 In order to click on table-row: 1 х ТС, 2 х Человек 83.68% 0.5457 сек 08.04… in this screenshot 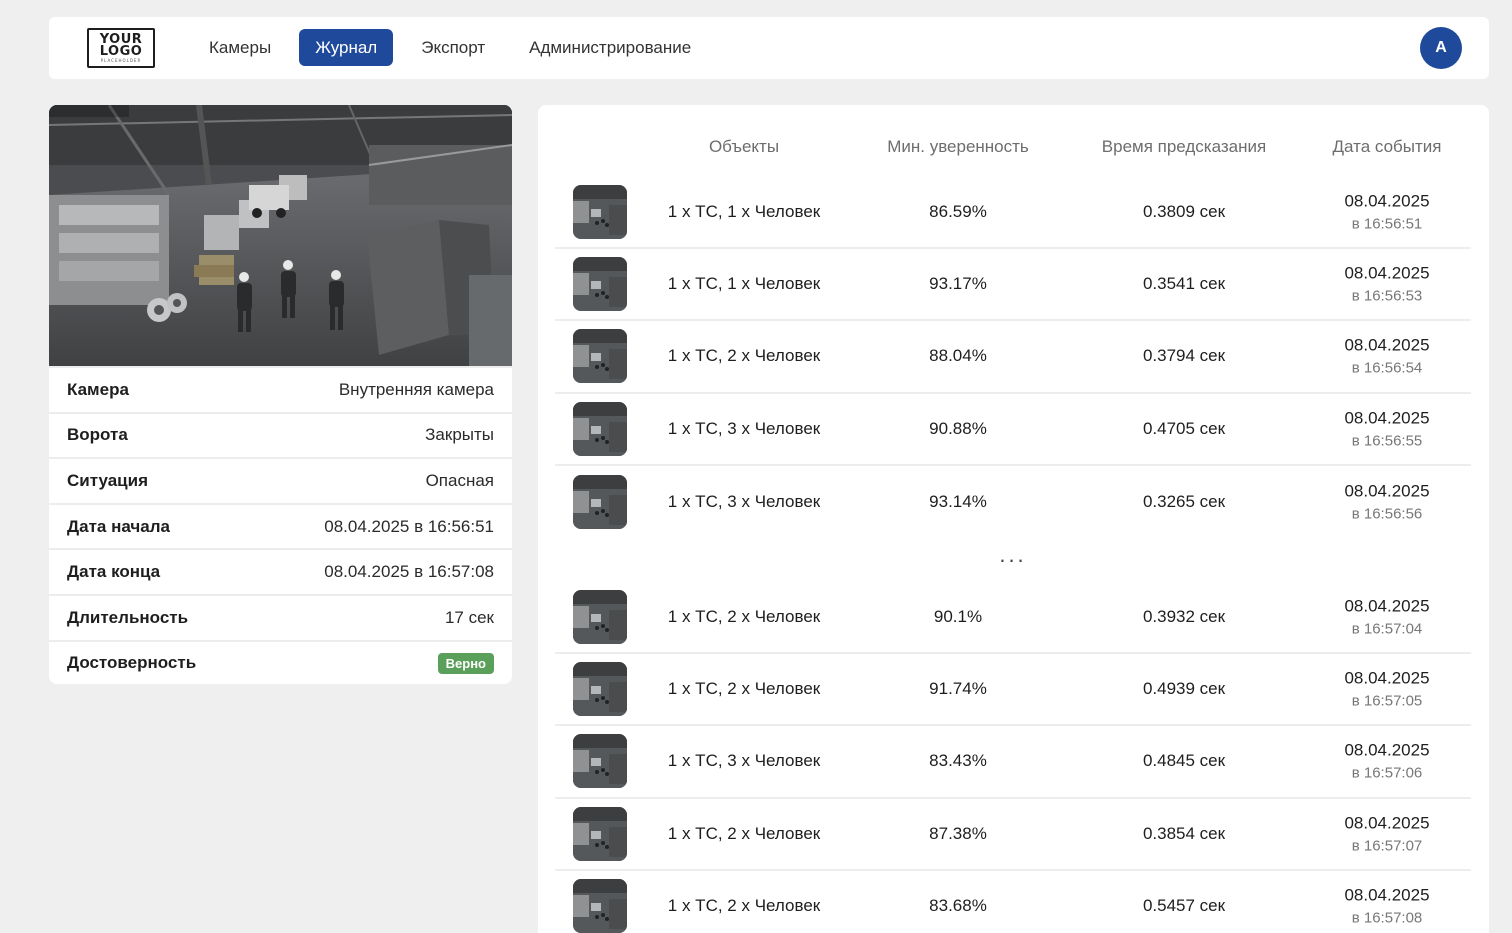, I will do `click(1013, 902)`.